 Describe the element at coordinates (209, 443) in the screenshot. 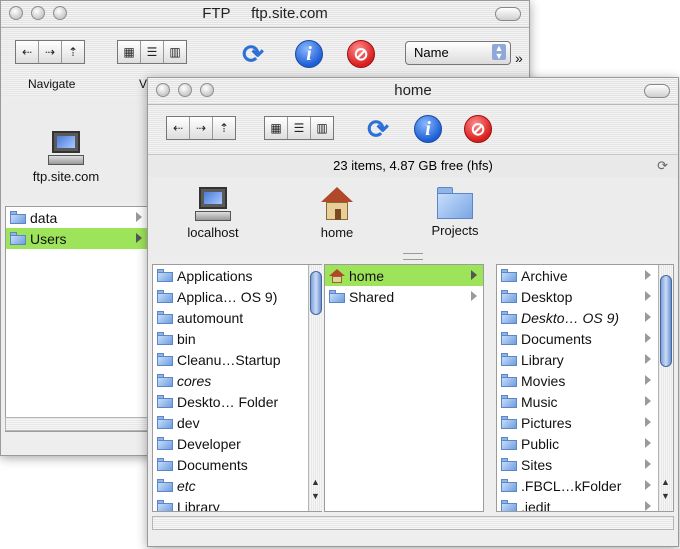

I see `list-item-label: Developer` at that location.